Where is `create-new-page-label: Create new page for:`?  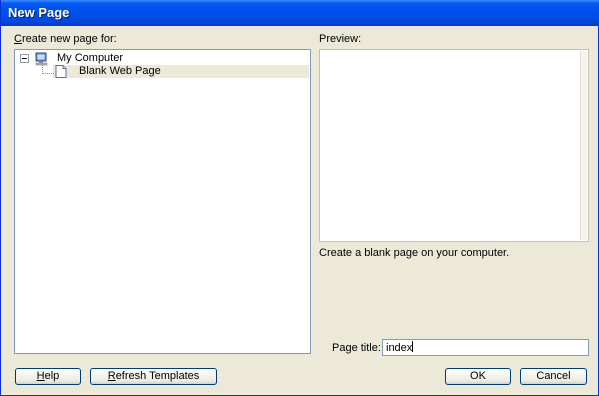
create-new-page-label: Create new page for: is located at coordinates (65, 39).